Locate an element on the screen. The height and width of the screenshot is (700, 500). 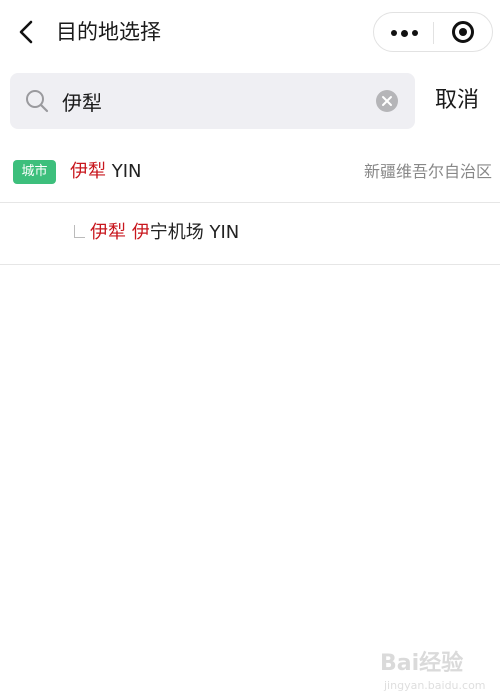
back-arrow-icon is located at coordinates (26, 32).